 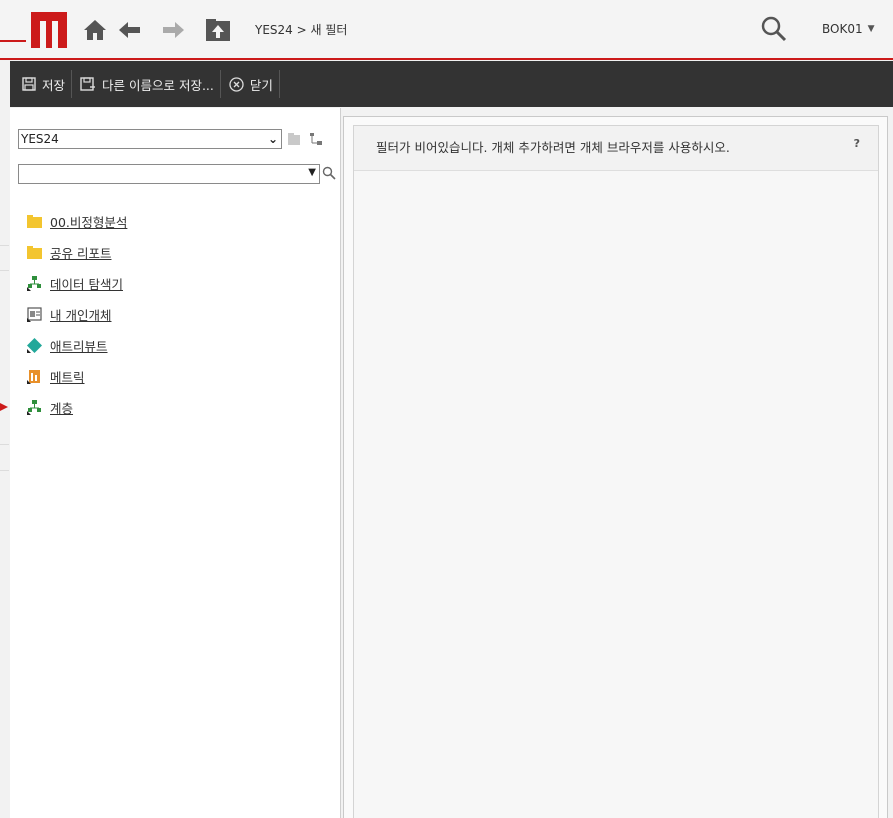 I want to click on tree-view-icon, so click(x=316, y=139).